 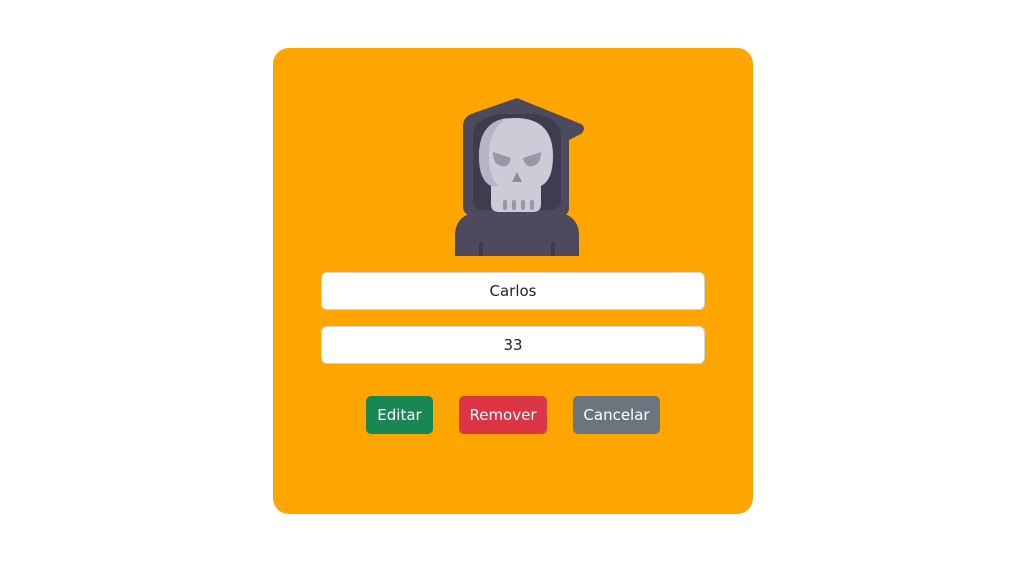 What do you see at coordinates (513, 345) in the screenshot?
I see `age-input` at bounding box center [513, 345].